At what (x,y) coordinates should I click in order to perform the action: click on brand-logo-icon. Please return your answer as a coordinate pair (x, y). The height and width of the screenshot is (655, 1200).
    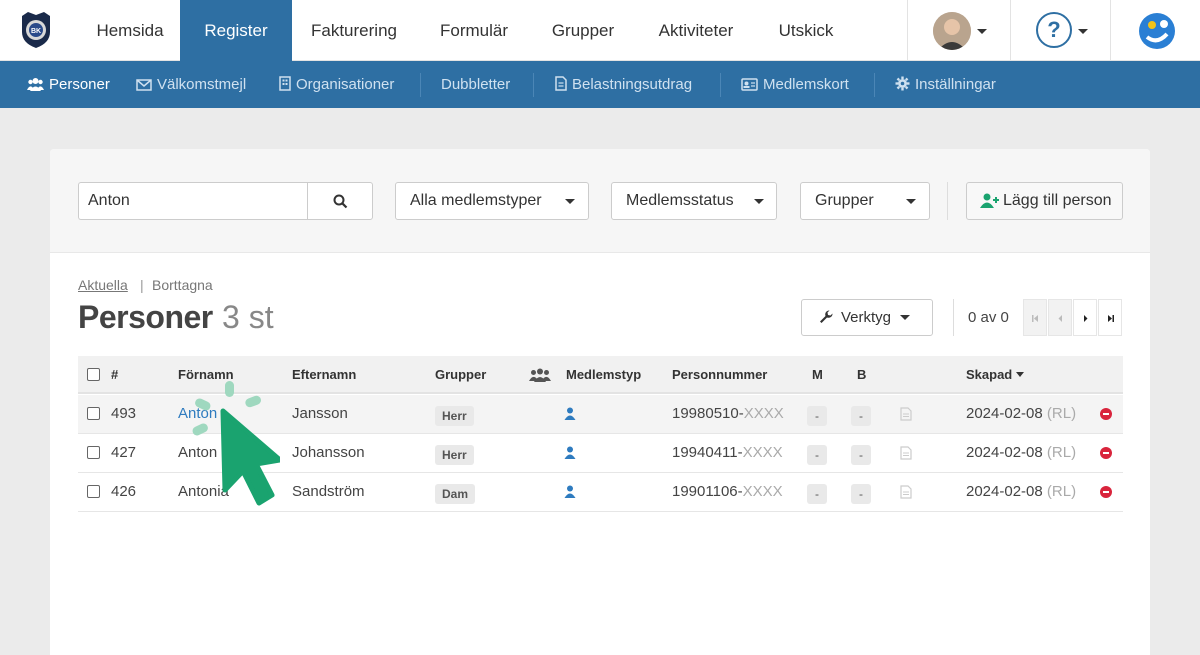
    Looking at the image, I should click on (1157, 31).